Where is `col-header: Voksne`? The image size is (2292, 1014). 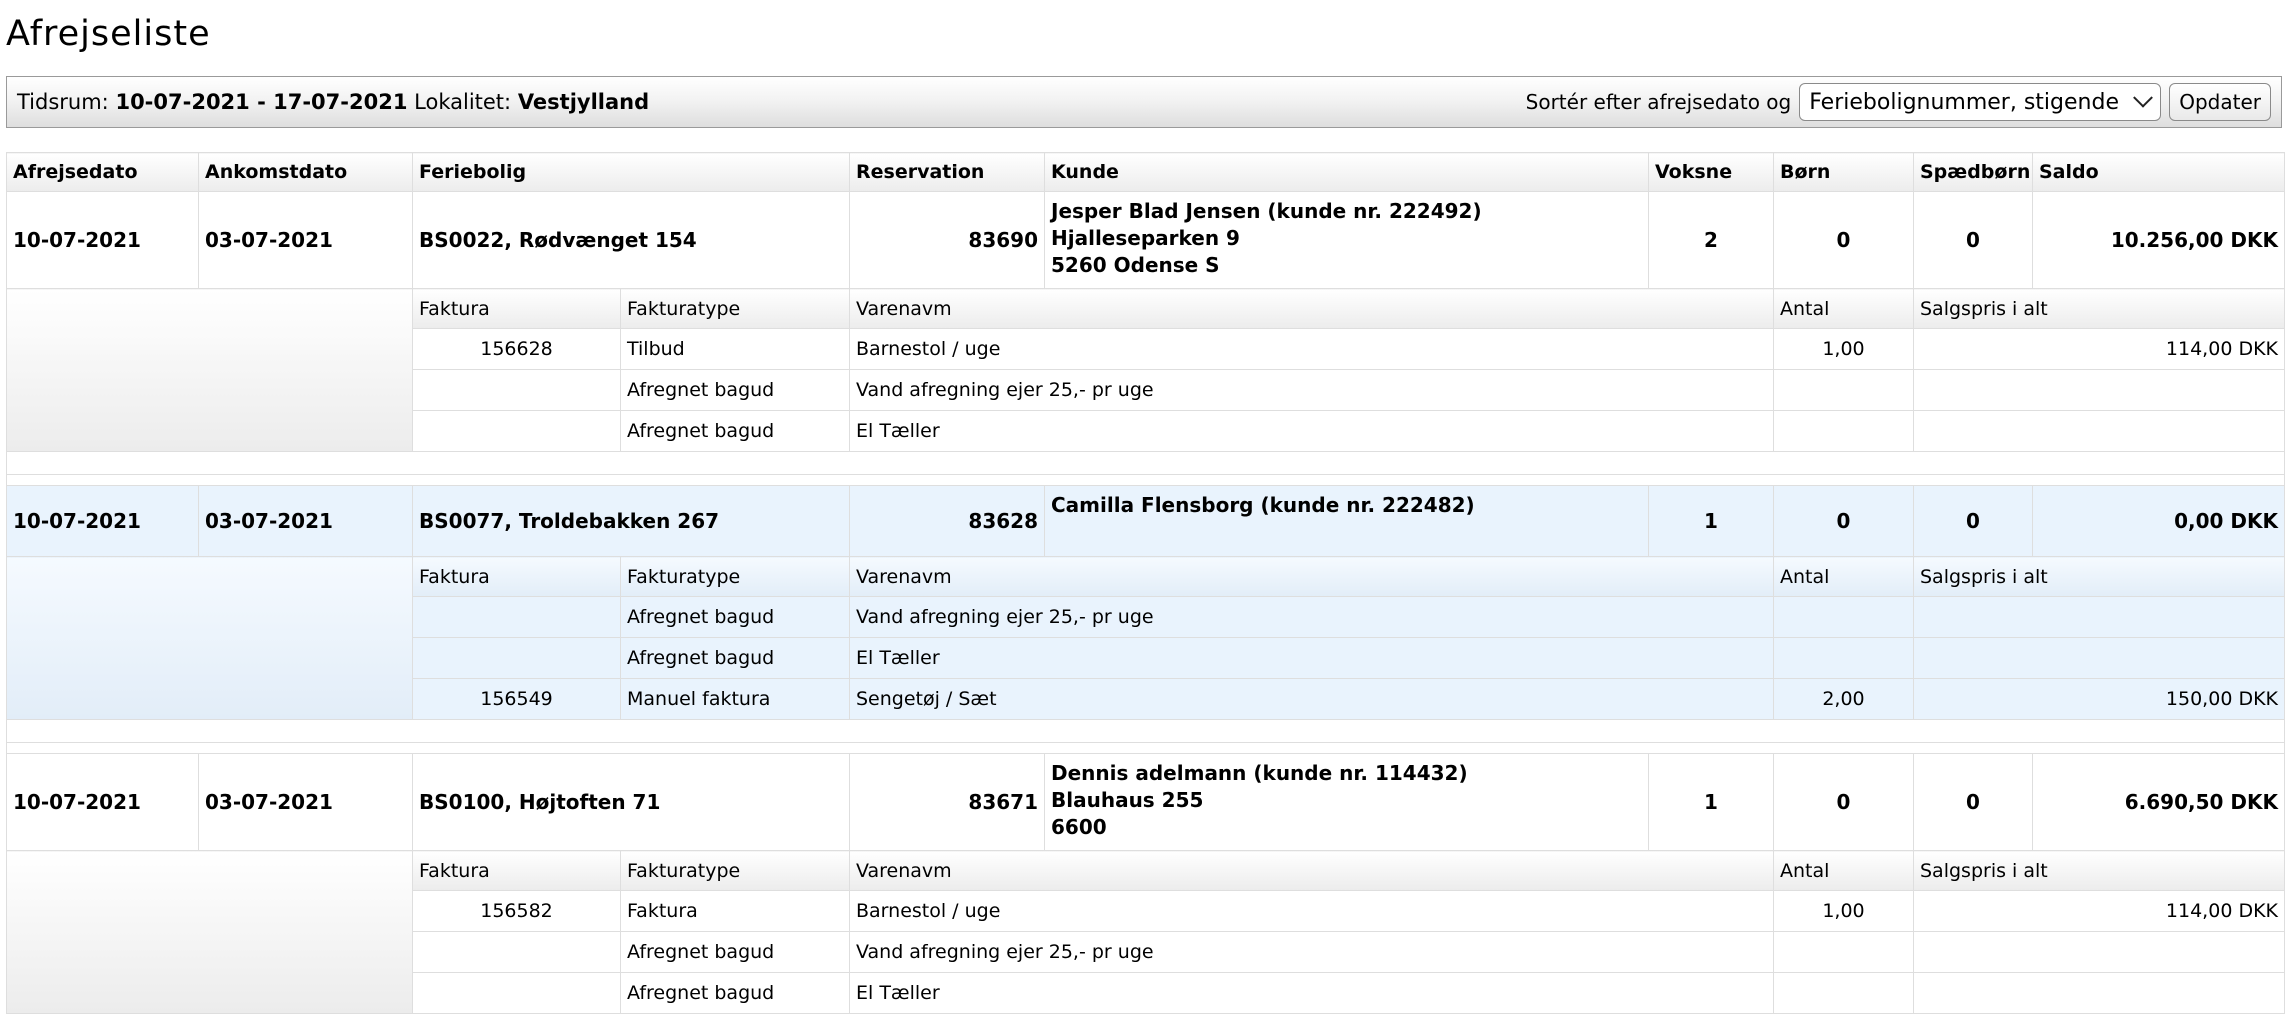 col-header: Voksne is located at coordinates (1711, 172).